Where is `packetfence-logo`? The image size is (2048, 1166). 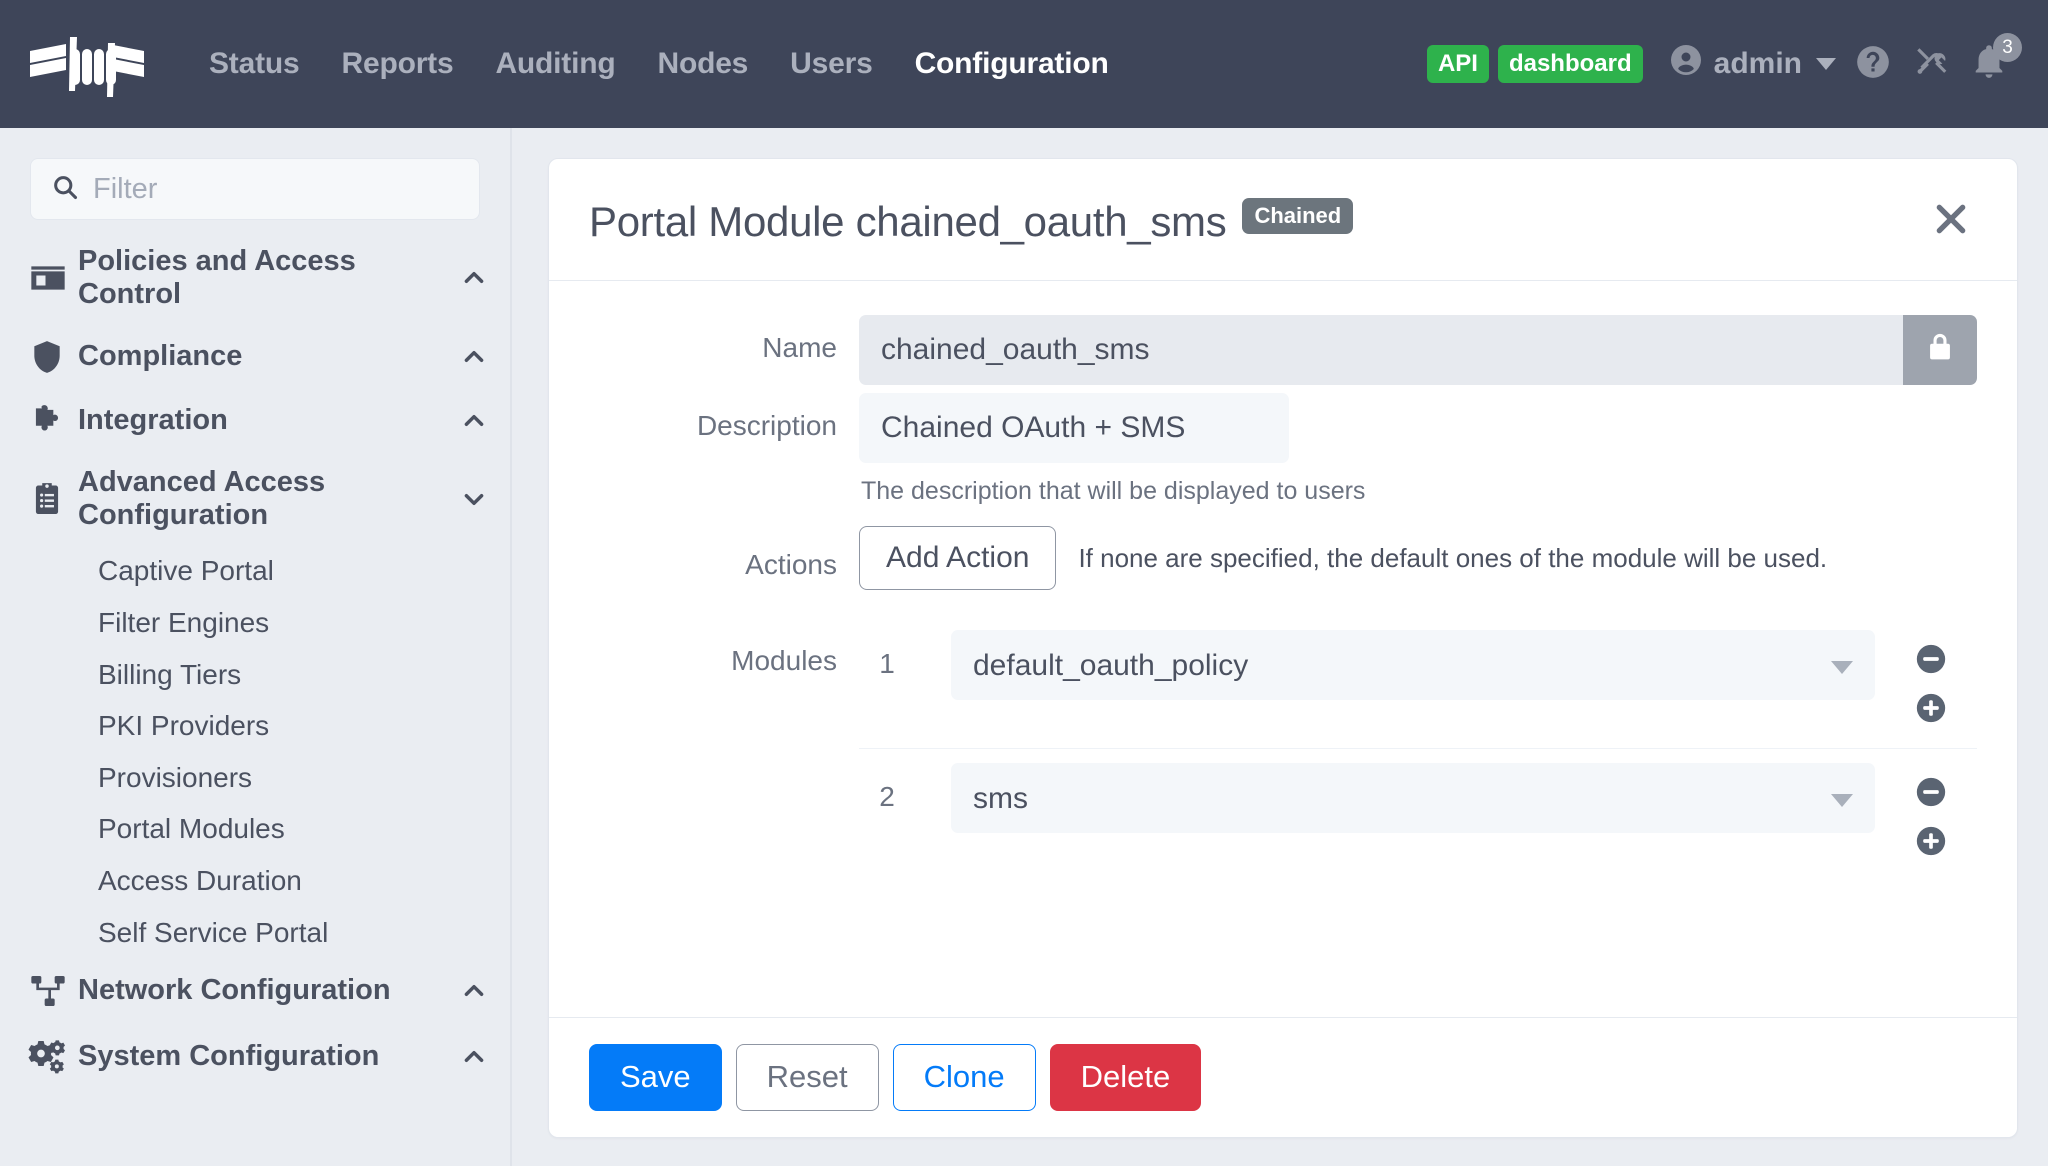
packetfence-logo is located at coordinates (87, 64).